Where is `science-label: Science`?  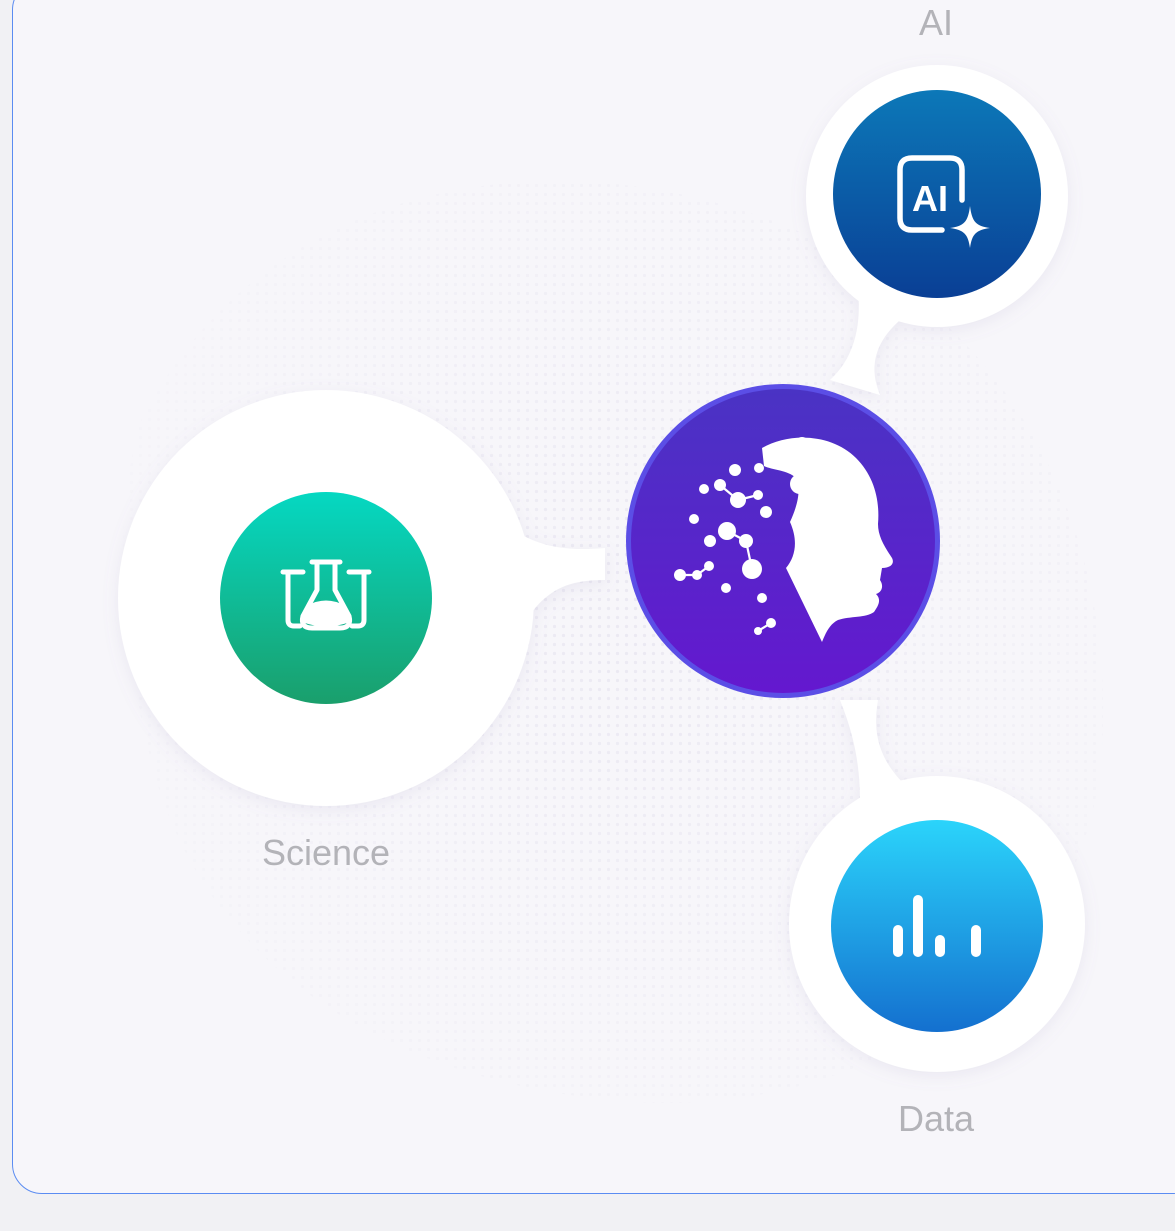 science-label: Science is located at coordinates (326, 852).